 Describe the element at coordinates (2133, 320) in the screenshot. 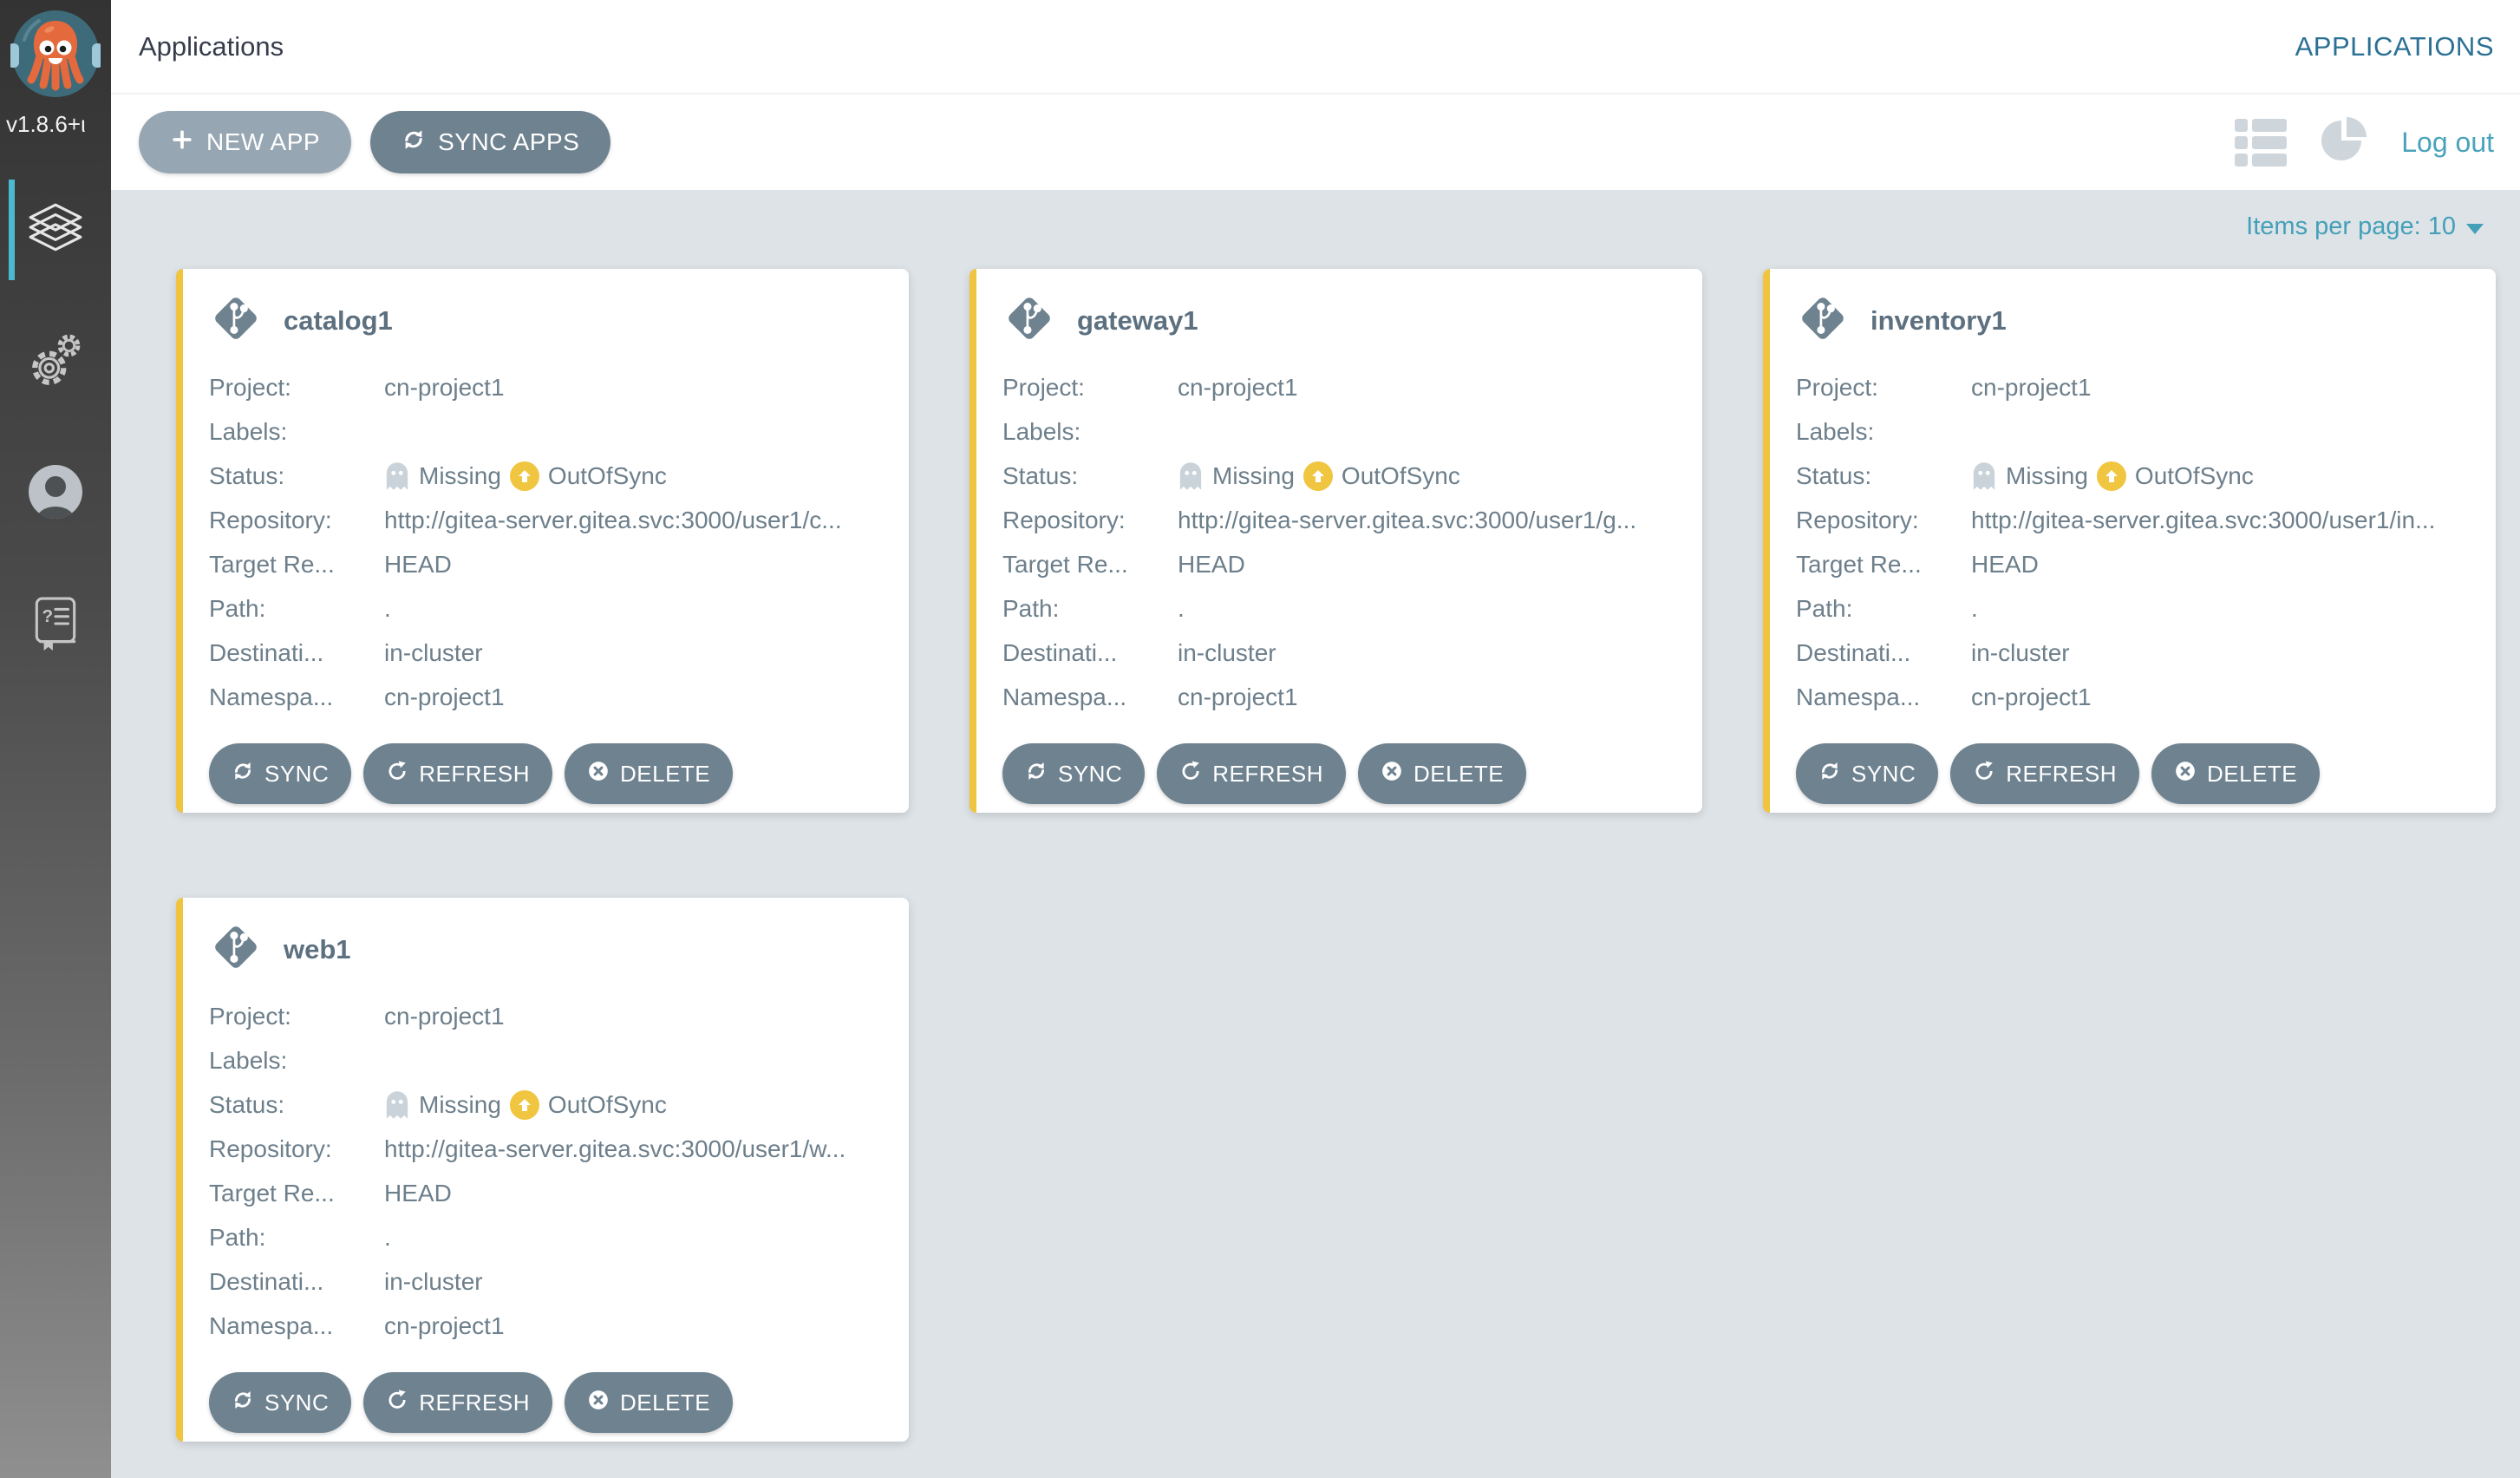

I see `card-header: inventory1` at that location.